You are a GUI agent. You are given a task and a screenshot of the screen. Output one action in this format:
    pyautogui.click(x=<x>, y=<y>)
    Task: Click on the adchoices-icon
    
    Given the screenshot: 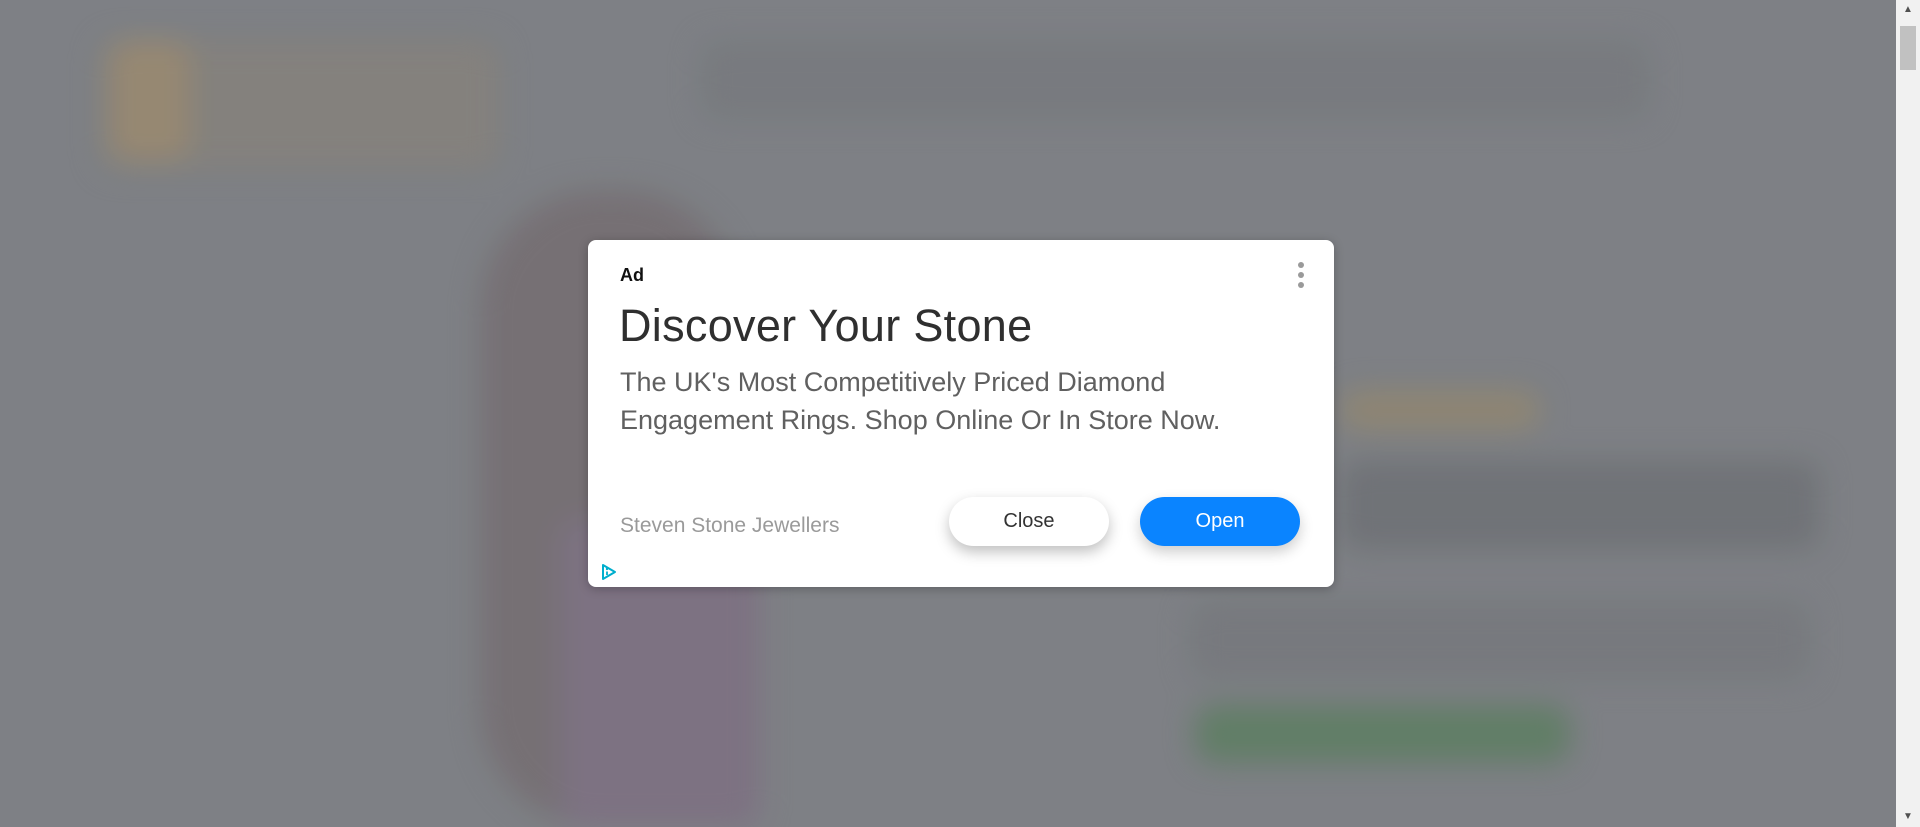 What is the action you would take?
    pyautogui.click(x=609, y=572)
    